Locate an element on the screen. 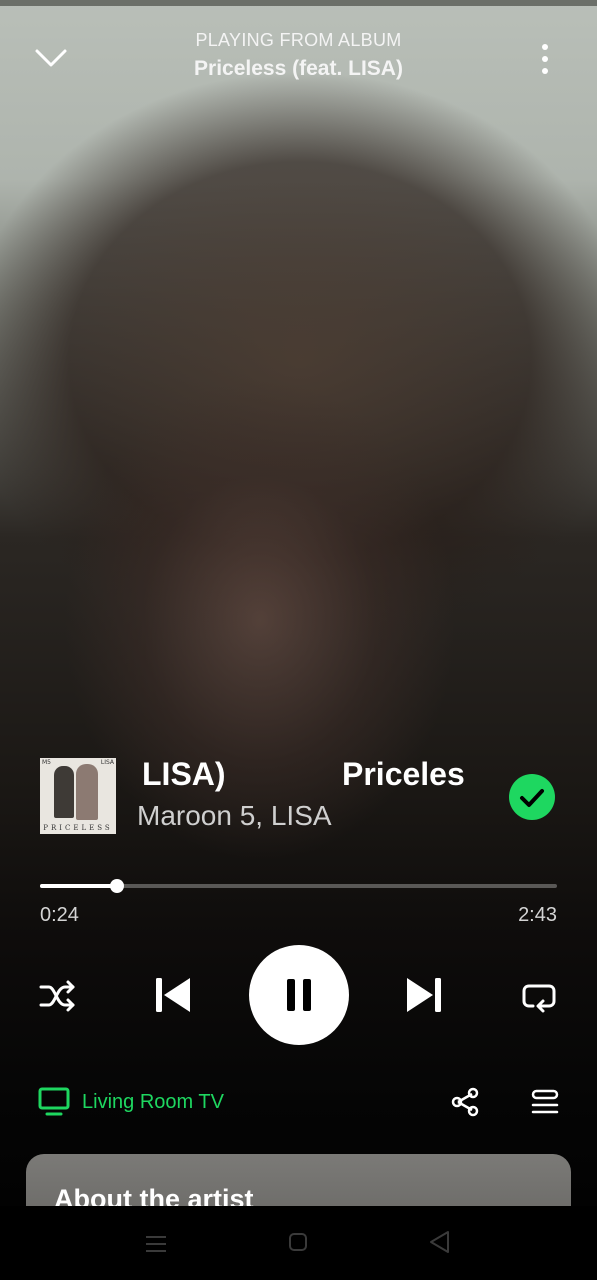  more-vertical-icon is located at coordinates (545, 59).